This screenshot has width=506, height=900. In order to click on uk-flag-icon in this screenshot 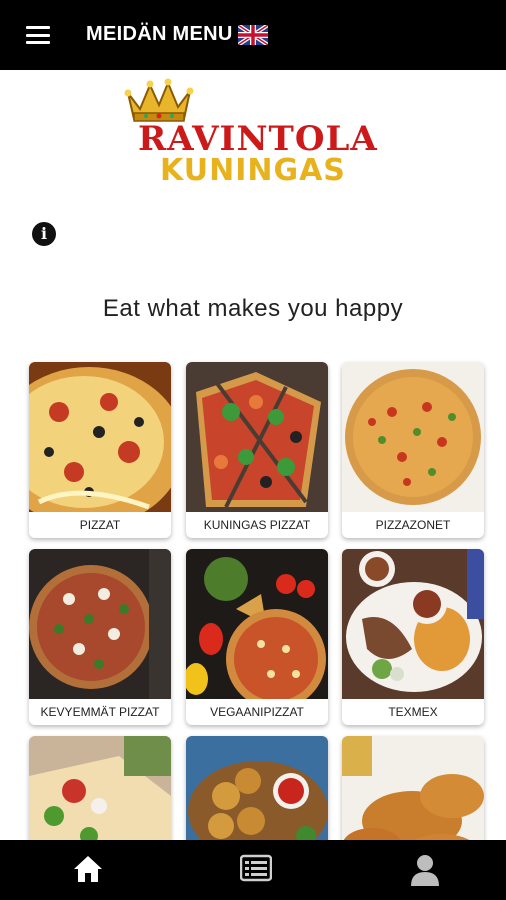, I will do `click(253, 35)`.